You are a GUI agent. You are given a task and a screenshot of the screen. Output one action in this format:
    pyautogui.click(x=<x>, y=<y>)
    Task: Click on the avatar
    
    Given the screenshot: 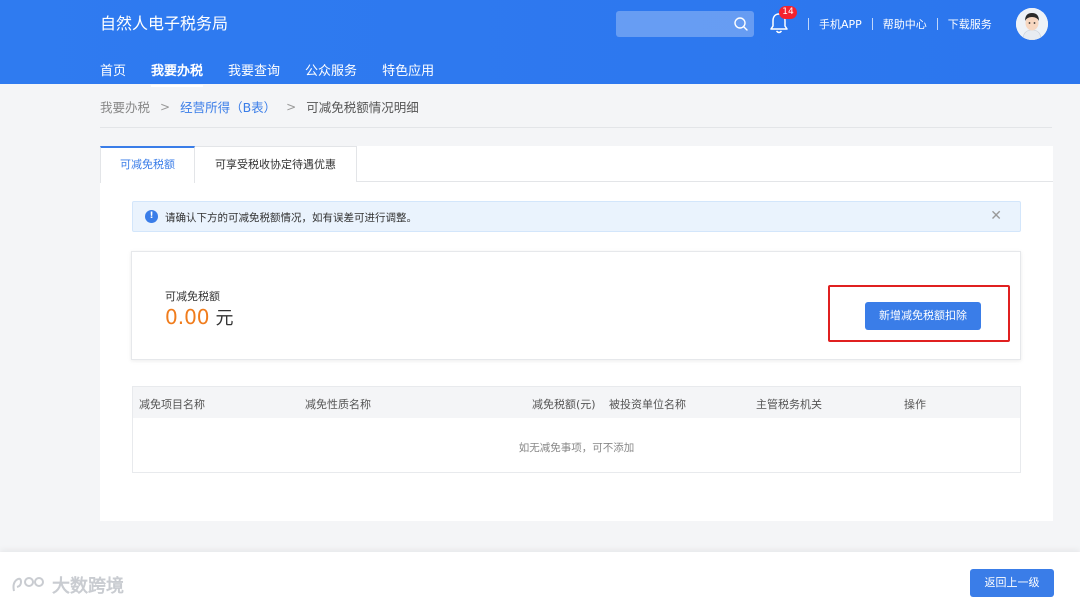 What is the action you would take?
    pyautogui.click(x=1032, y=24)
    